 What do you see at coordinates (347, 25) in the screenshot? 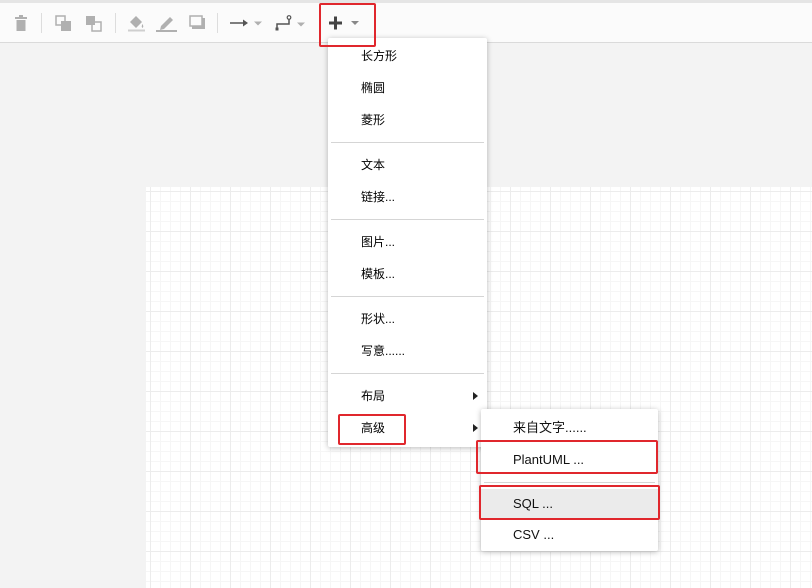
I see `highlight-insert-button` at bounding box center [347, 25].